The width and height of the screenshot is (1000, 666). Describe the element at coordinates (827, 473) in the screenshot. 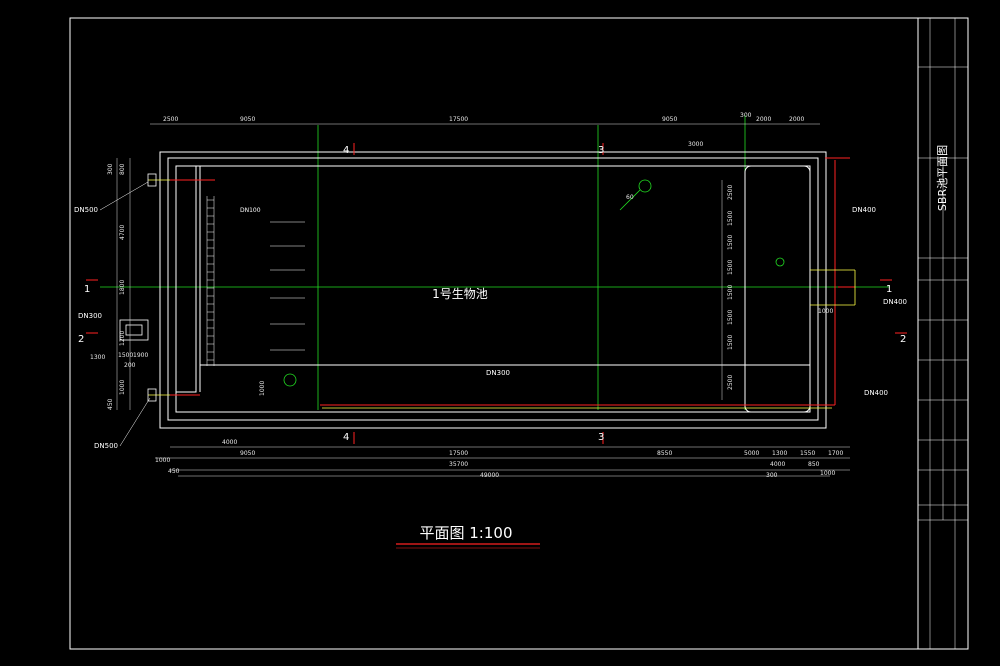

I see `dim-bottom-c5: 1000` at that location.